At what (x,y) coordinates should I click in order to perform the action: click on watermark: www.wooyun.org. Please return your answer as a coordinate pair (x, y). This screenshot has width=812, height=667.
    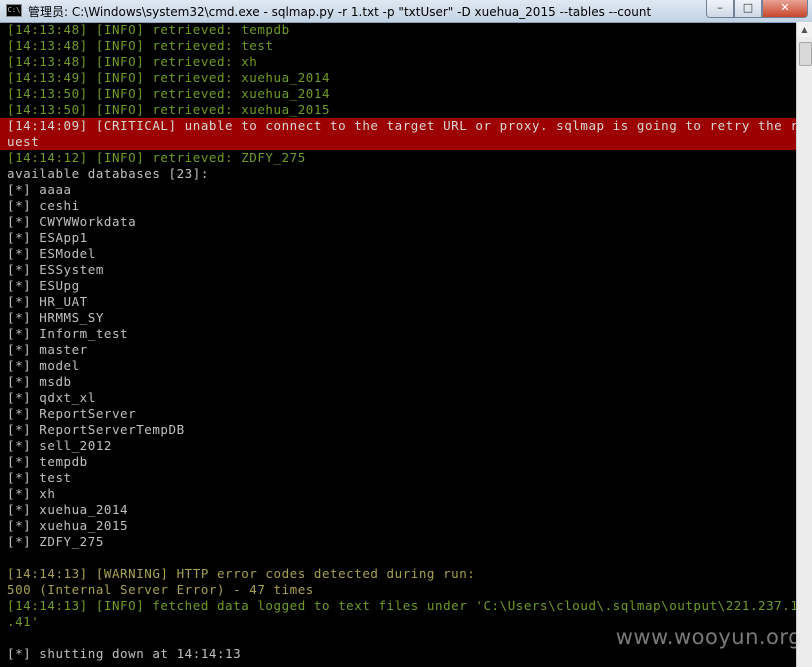
    Looking at the image, I should click on (708, 637).